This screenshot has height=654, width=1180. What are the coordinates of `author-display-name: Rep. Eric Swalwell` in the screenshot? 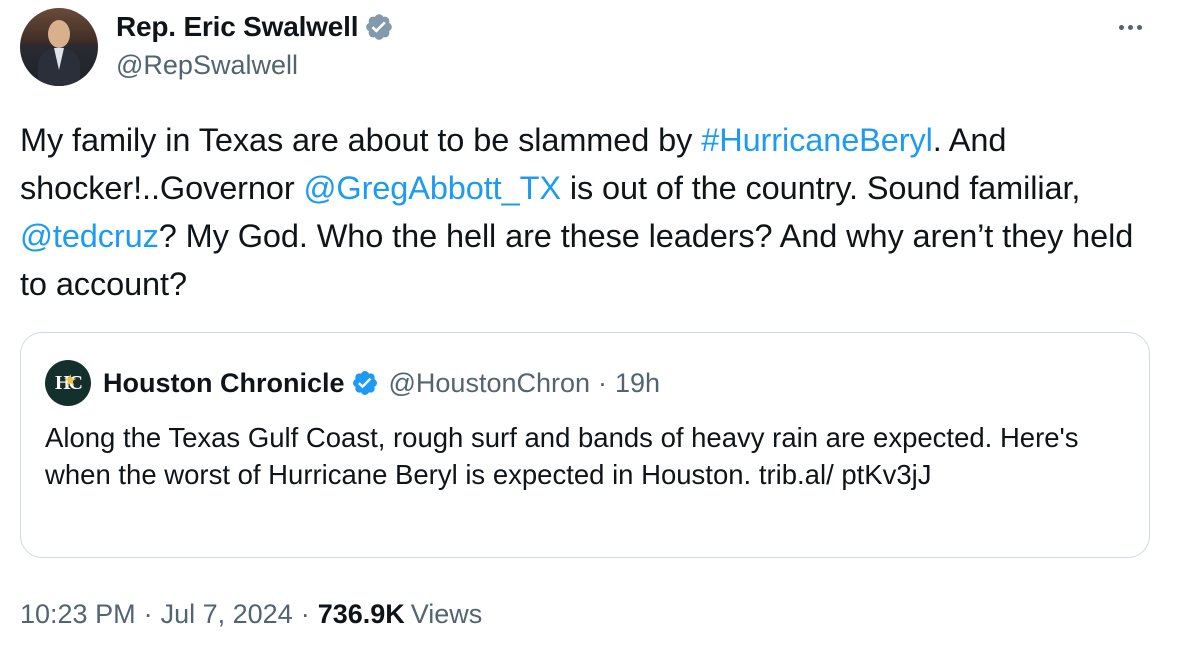 It's located at (237, 27).